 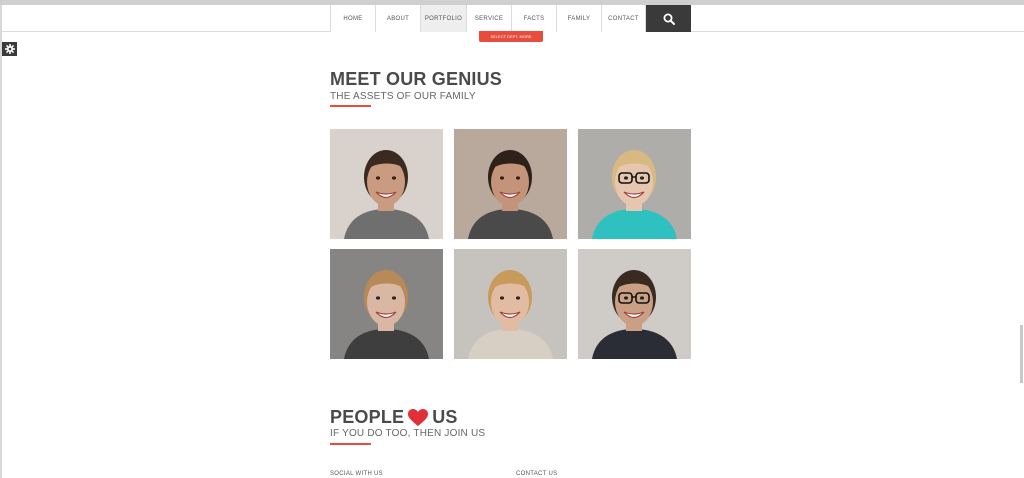 What do you see at coordinates (1021, 354) in the screenshot?
I see `scrollbar` at bounding box center [1021, 354].